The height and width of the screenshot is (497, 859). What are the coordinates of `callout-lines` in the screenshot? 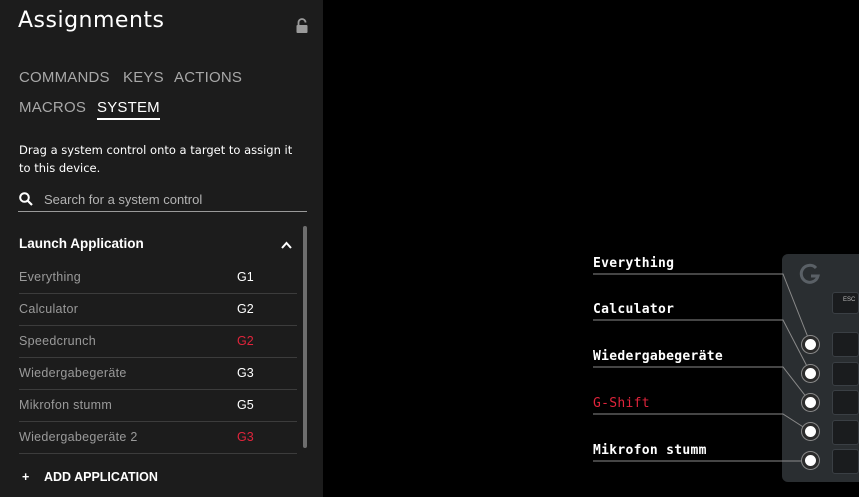 It's located at (702, 367).